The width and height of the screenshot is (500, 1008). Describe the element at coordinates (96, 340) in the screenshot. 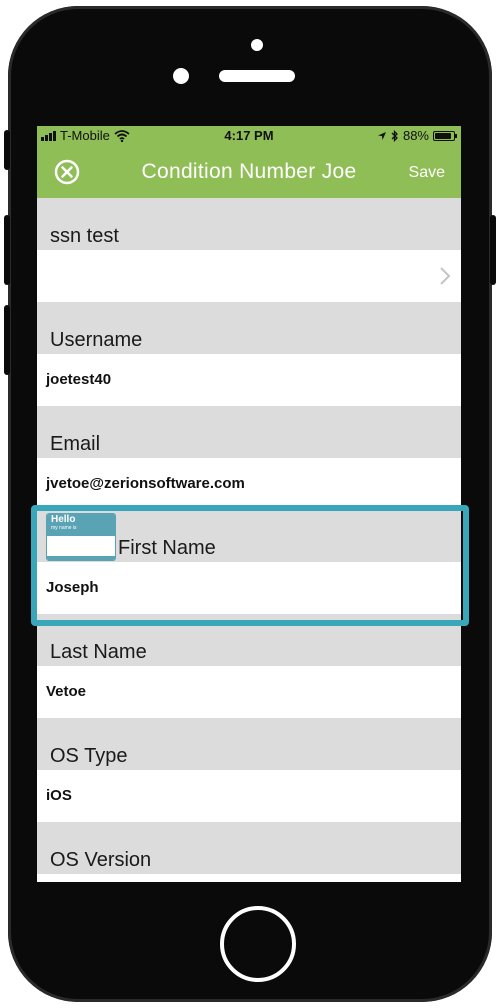

I see `field-label-text: Username` at that location.